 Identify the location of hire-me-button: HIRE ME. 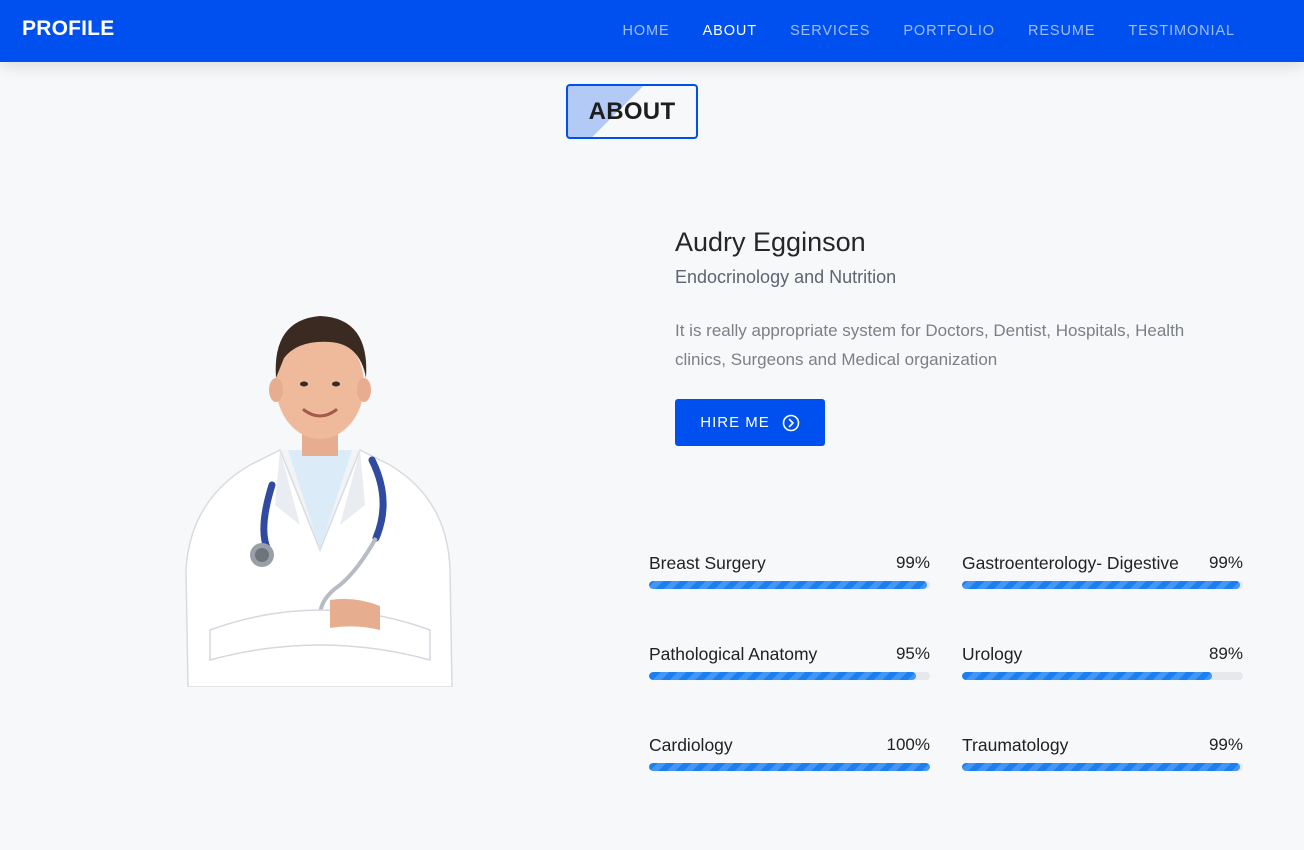
(750, 422).